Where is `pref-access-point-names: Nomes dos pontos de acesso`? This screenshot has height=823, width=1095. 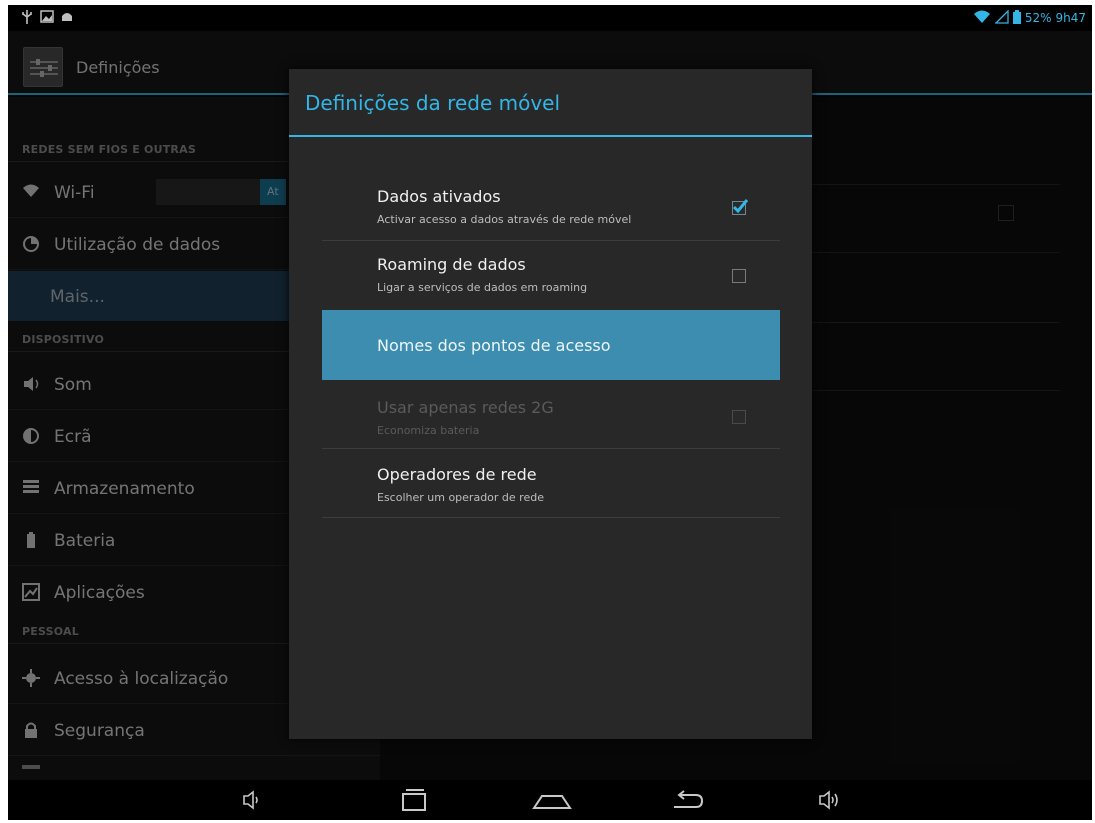 pref-access-point-names: Nomes dos pontos de acesso is located at coordinates (551, 345).